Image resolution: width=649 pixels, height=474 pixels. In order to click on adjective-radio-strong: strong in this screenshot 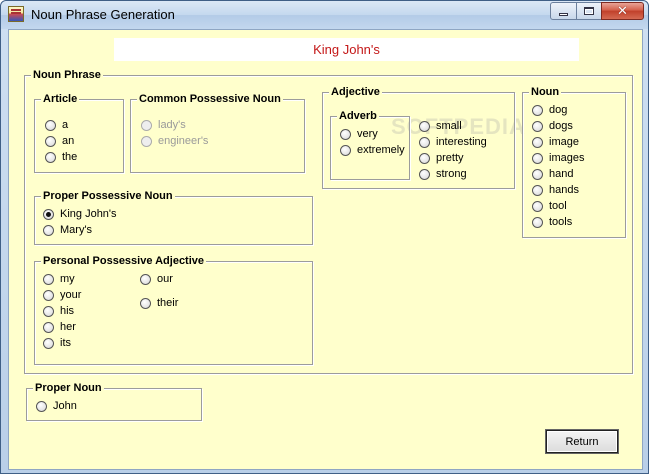, I will do `click(443, 174)`.